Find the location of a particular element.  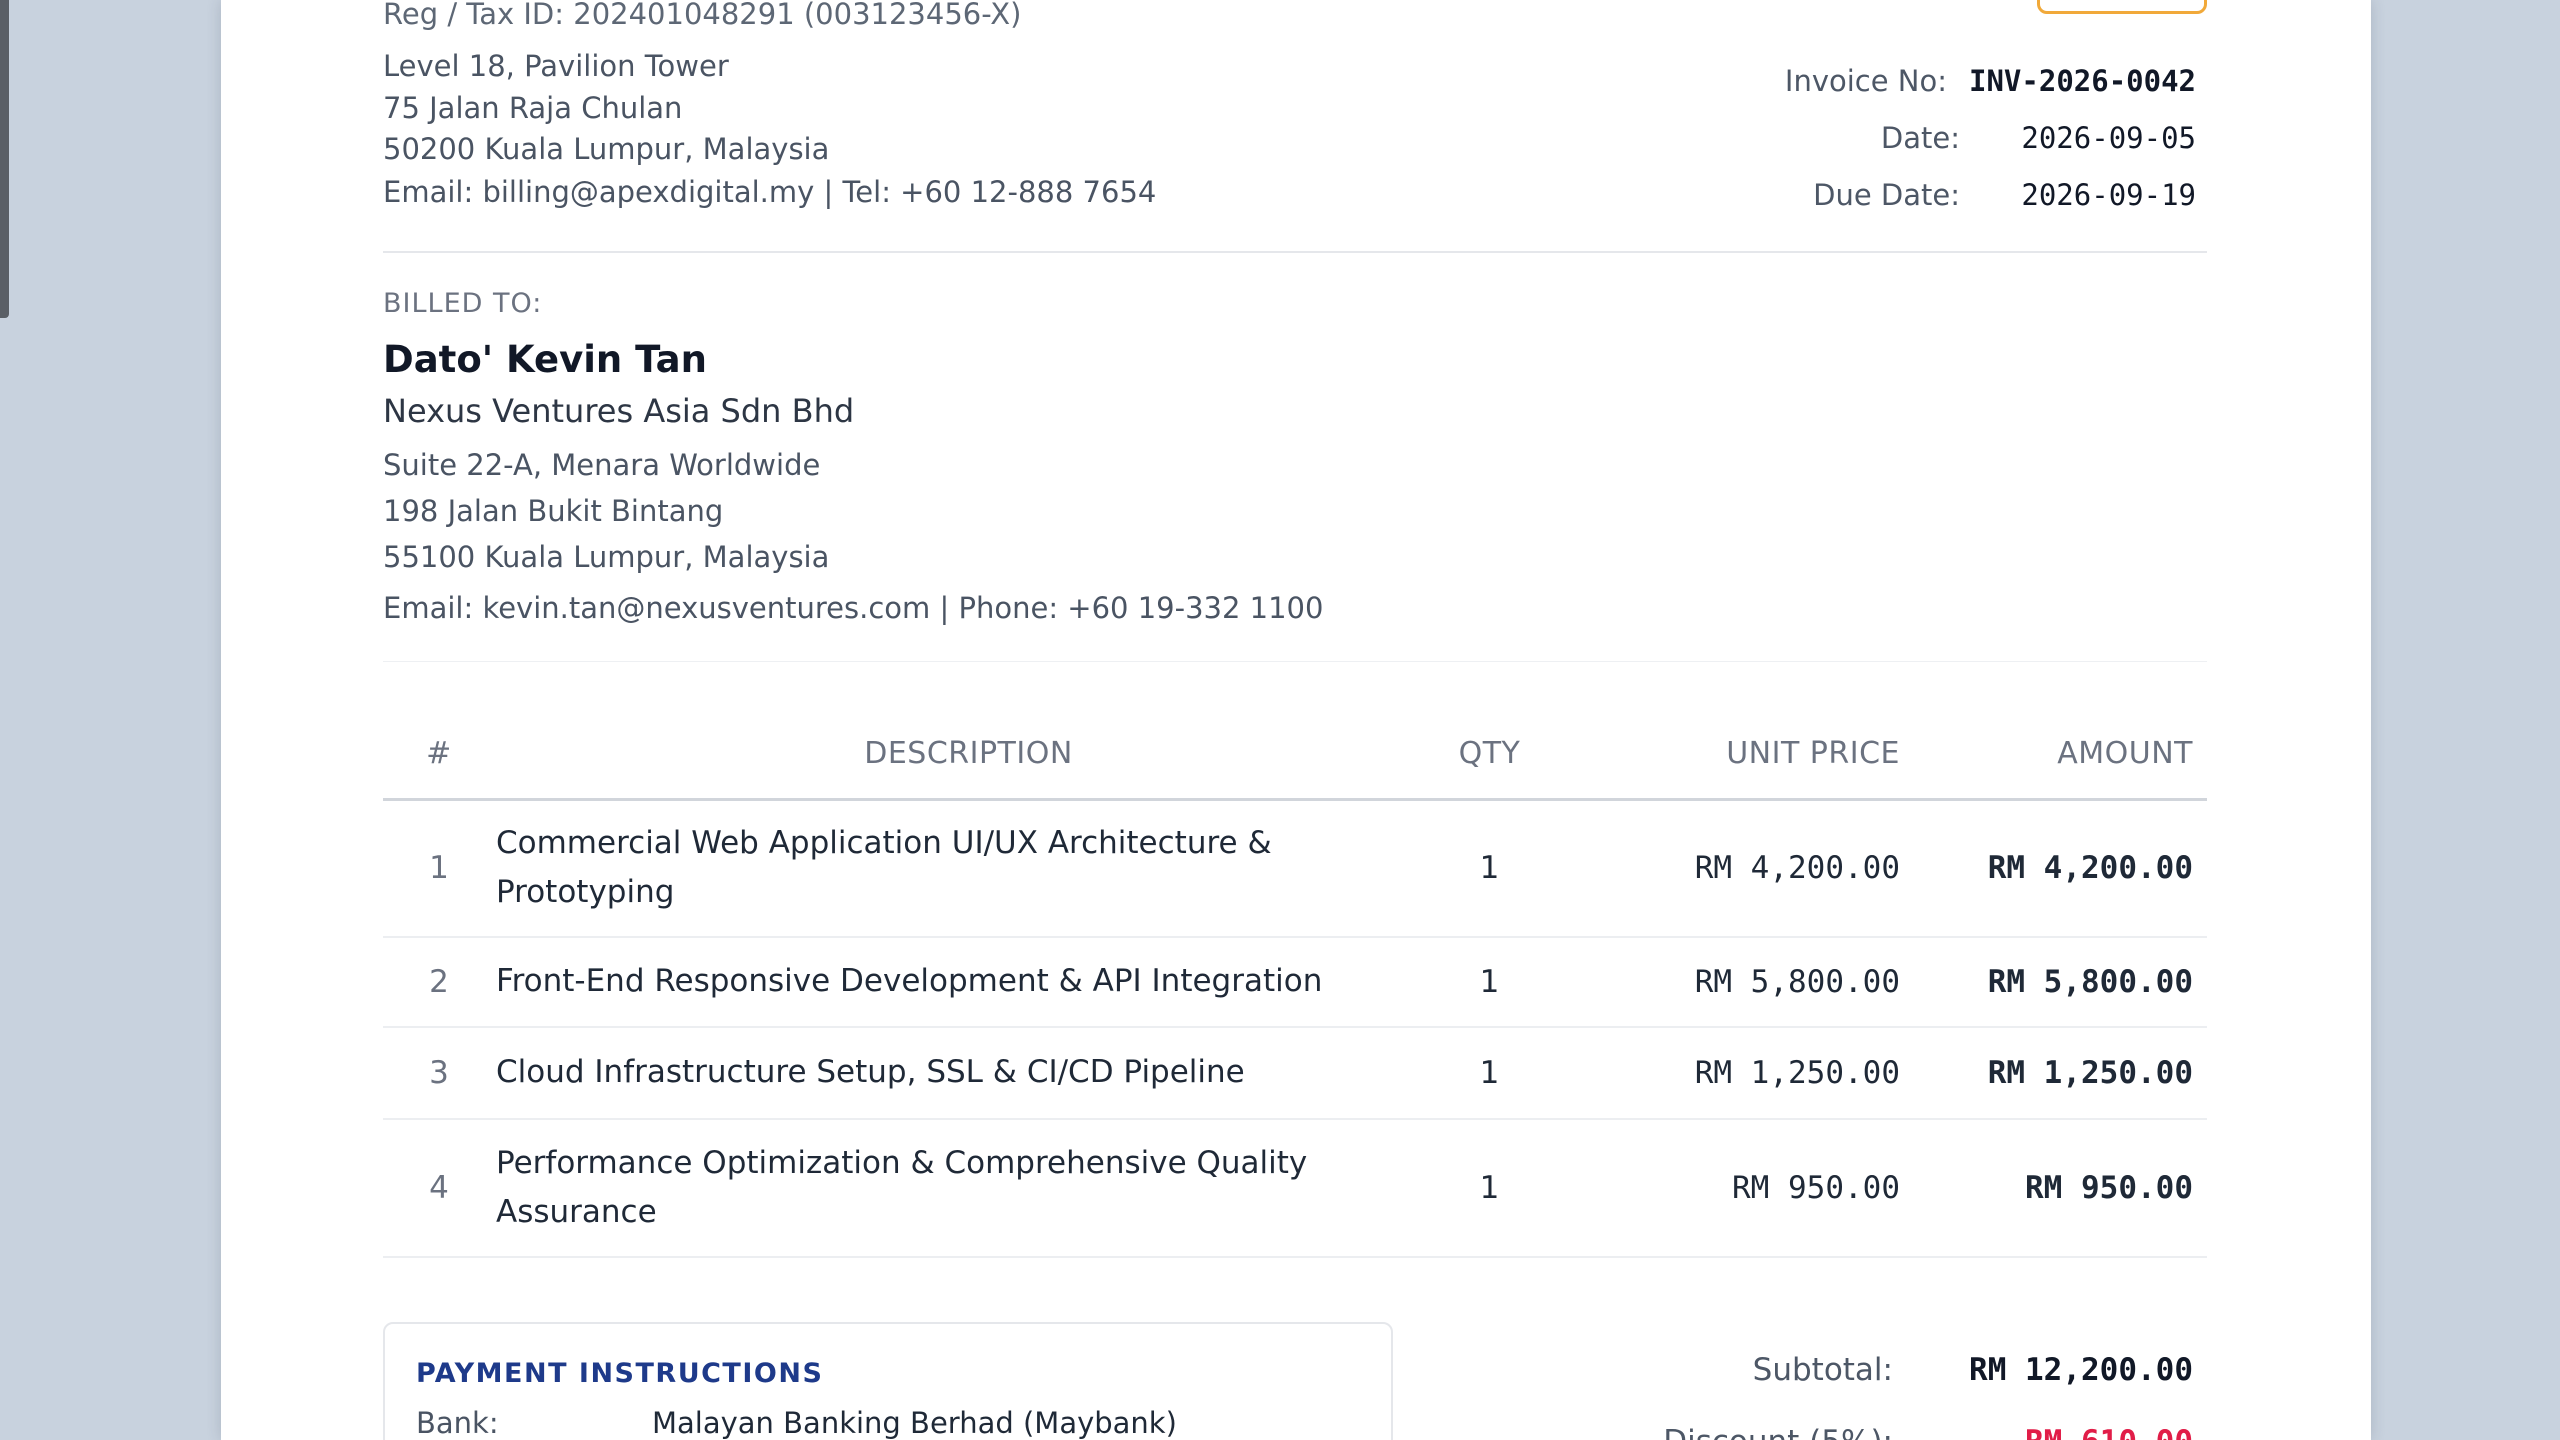

payment-instructions-title: PAYMENT INSTRUCTIONS is located at coordinates (620, 1373).